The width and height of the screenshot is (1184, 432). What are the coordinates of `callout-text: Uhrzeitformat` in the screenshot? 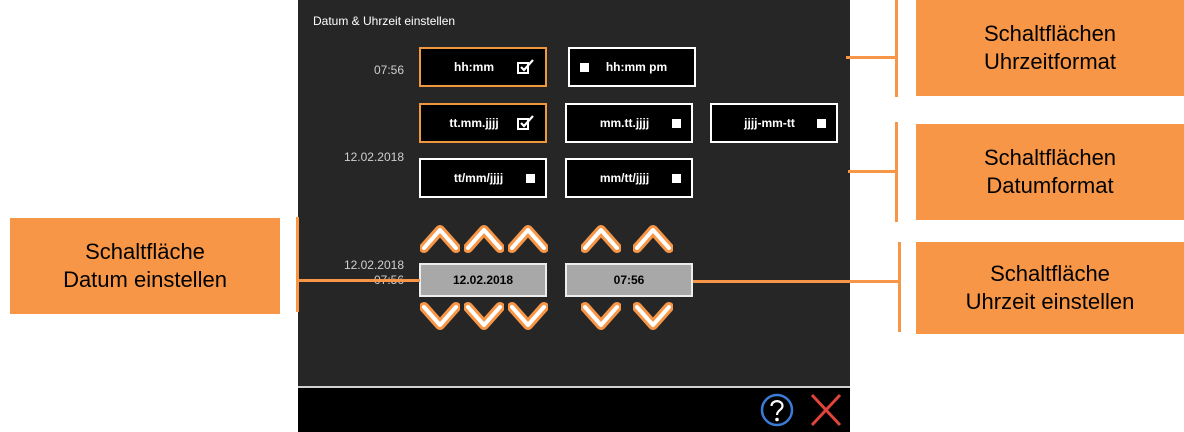 It's located at (1050, 61).